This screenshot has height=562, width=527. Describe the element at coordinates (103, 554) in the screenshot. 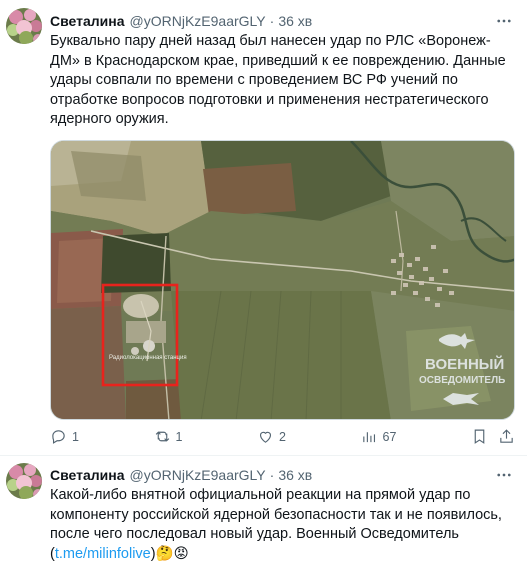

I see `telegram-link: t.me/milinfolive` at that location.